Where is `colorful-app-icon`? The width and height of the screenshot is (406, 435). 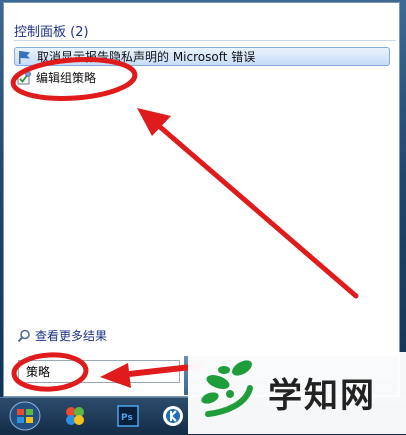 colorful-app-icon is located at coordinates (75, 416).